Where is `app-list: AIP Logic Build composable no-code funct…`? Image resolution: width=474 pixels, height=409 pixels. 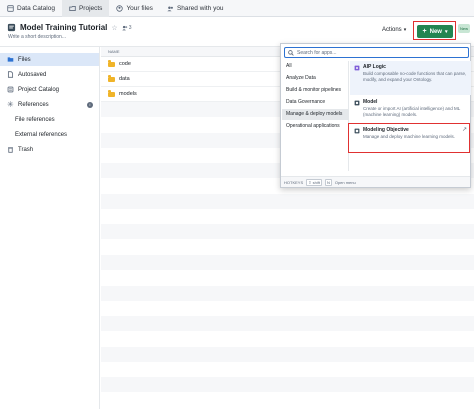
app-list: AIP Logic Build composable no-code funct… is located at coordinates (410, 116).